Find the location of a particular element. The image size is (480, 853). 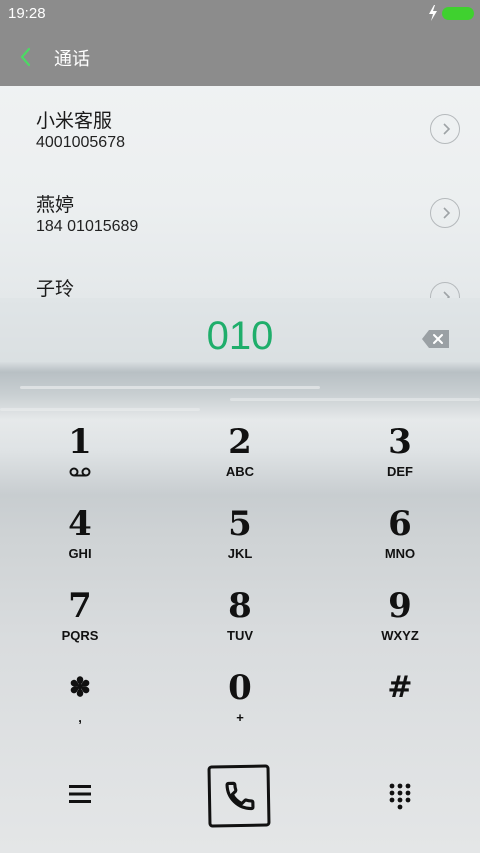

charging-bolt-icon is located at coordinates (433, 13).